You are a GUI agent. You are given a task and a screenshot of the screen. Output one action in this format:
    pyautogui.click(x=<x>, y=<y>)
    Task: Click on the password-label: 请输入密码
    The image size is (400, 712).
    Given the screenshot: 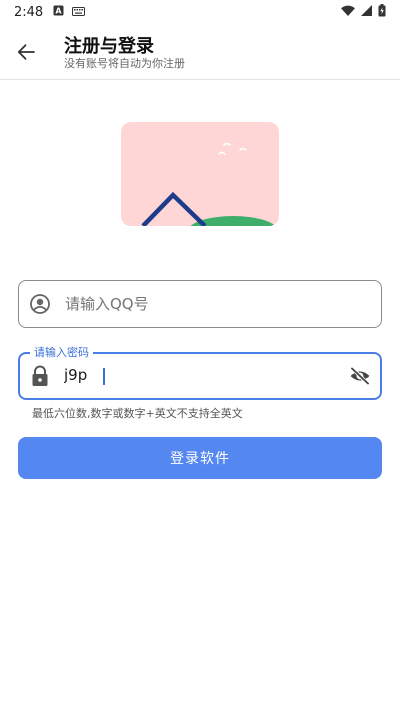 What is the action you would take?
    pyautogui.click(x=61, y=352)
    